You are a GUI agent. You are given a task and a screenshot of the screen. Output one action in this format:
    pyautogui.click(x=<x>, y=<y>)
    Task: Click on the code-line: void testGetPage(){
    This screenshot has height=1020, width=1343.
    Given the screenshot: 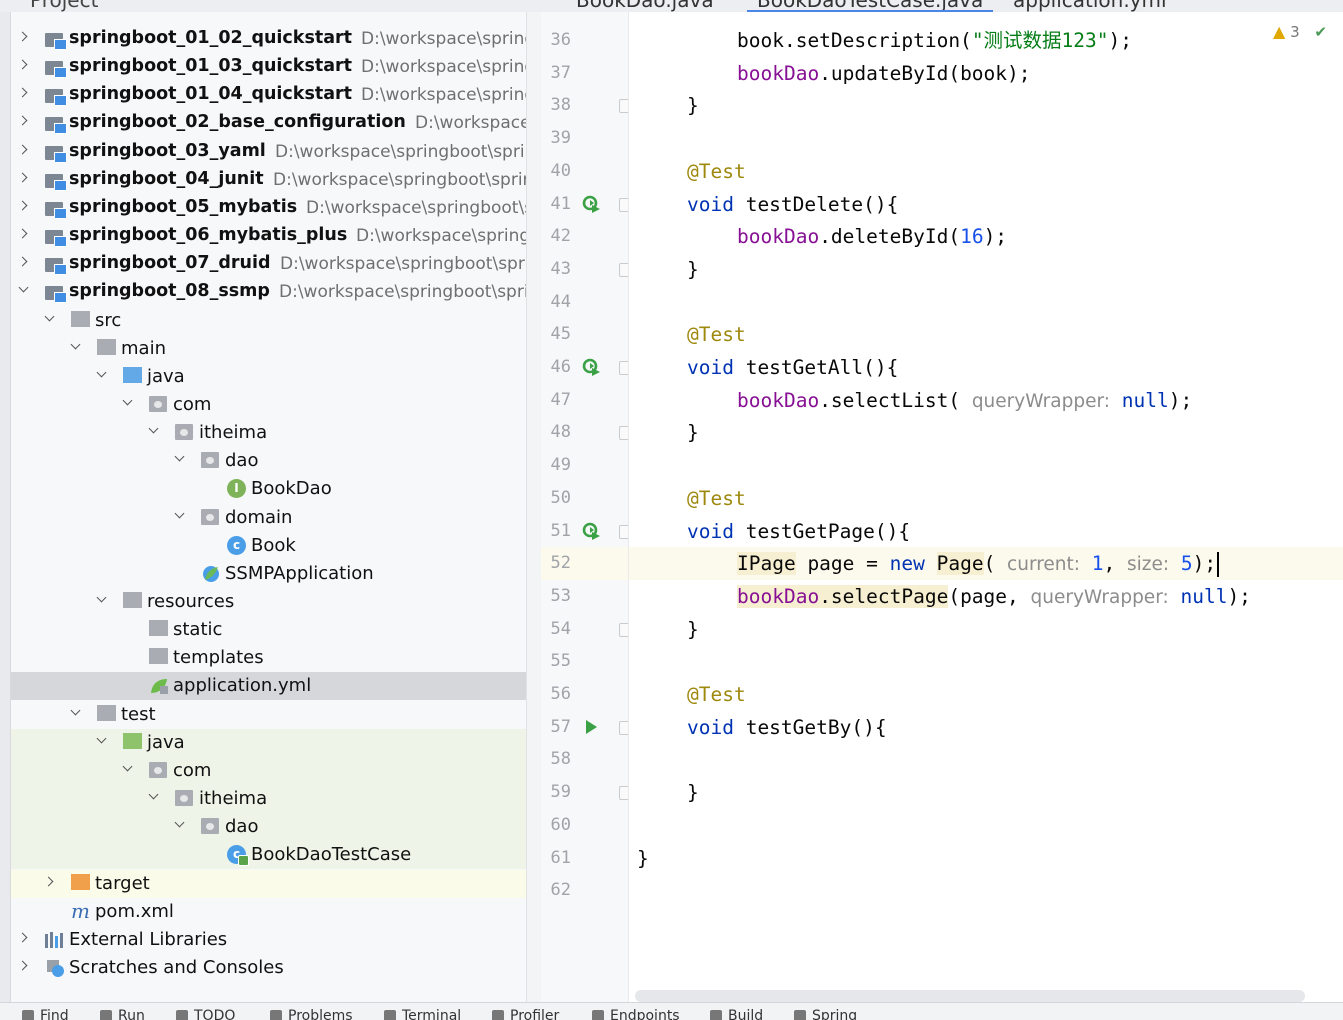 What is the action you would take?
    pyautogui.click(x=986, y=531)
    